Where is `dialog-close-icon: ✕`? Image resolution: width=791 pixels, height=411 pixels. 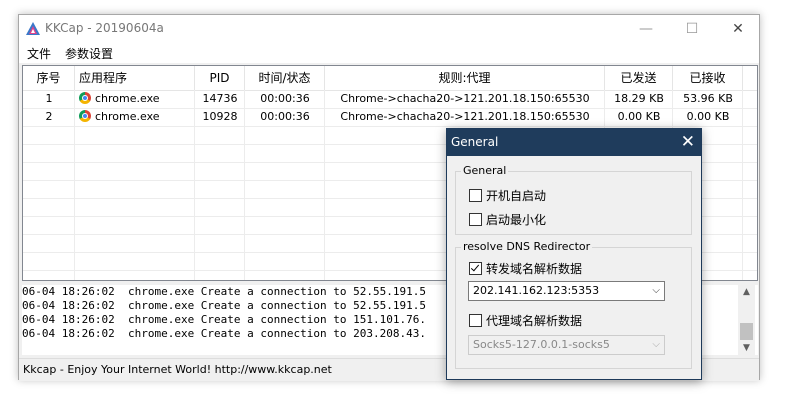
dialog-close-icon: ✕ is located at coordinates (688, 142).